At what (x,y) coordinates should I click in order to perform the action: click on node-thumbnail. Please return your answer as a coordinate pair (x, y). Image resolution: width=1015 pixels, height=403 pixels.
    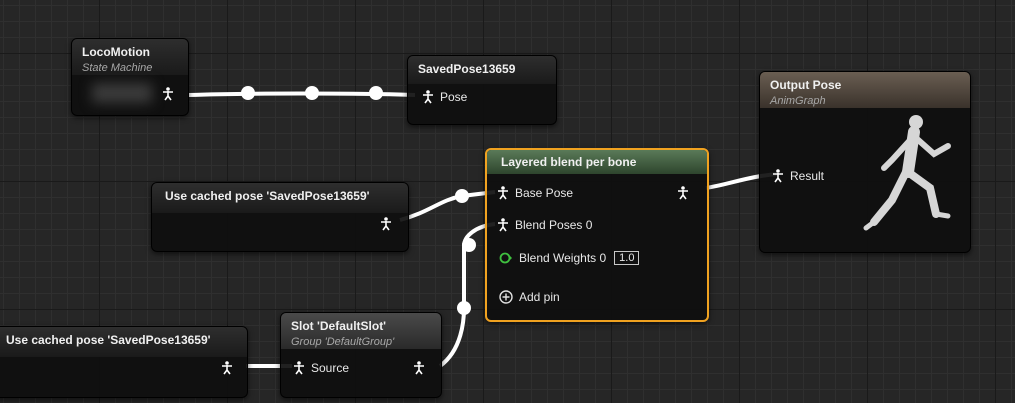
    Looking at the image, I should click on (122, 93).